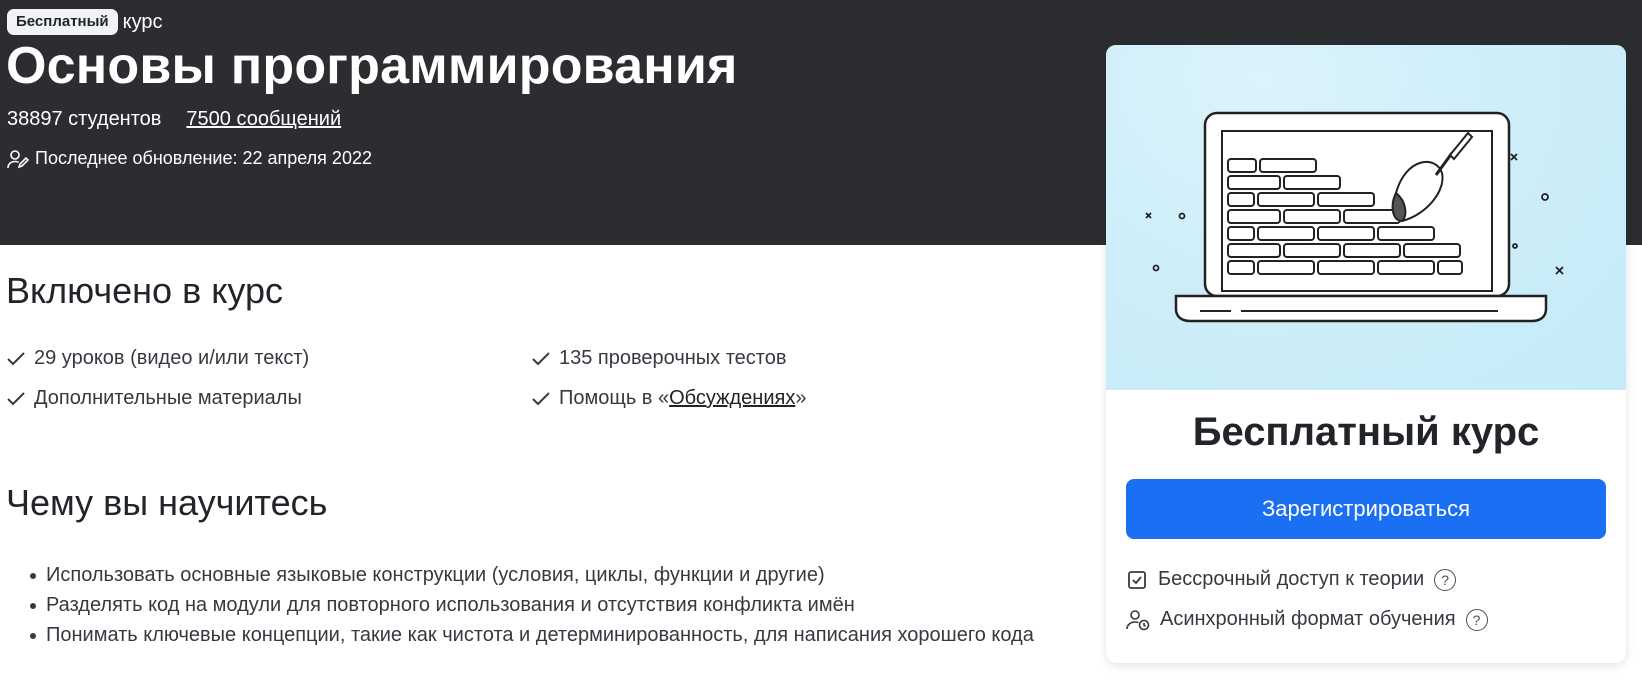 The image size is (1642, 683). I want to click on learn-heading: Чему вы научитесь, so click(167, 502).